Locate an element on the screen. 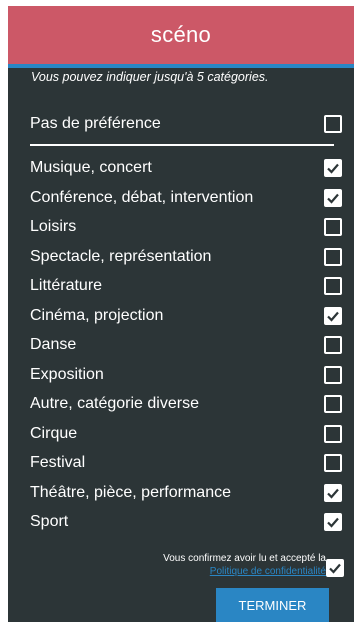 The image size is (363, 623). category-label: Conférence, débat, intervention is located at coordinates (142, 197).